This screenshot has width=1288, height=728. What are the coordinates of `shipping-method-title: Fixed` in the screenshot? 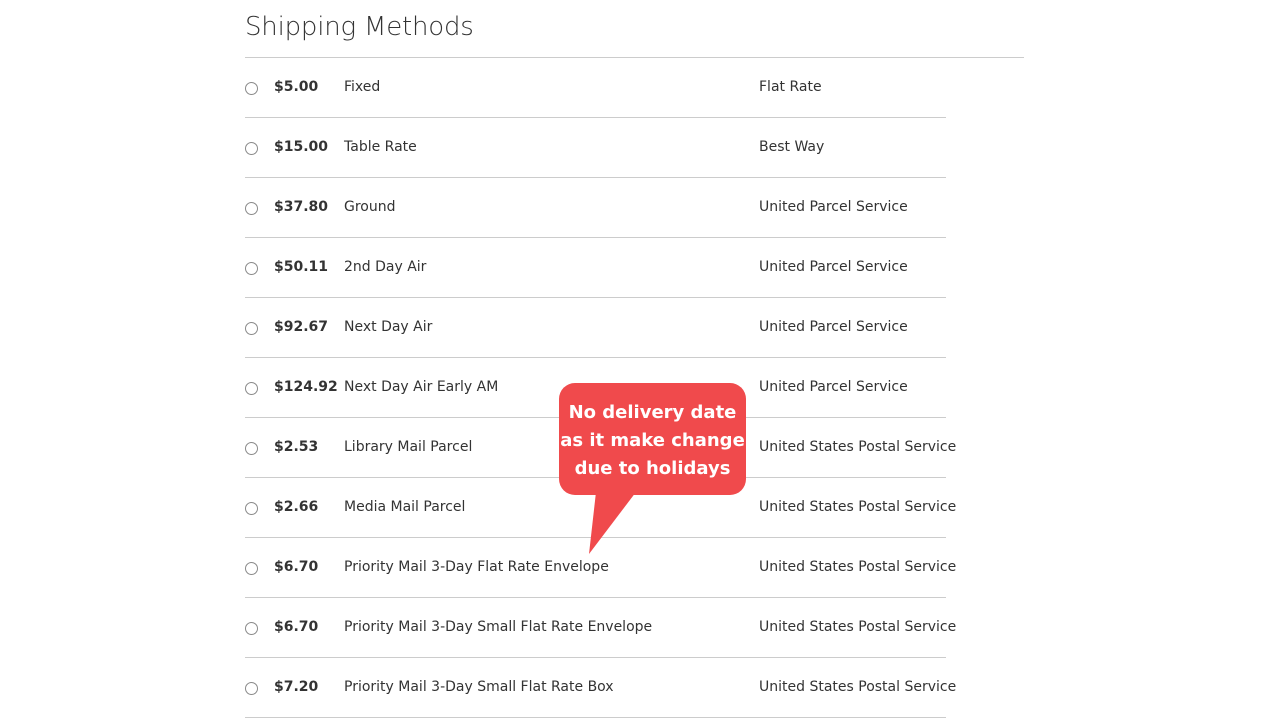 It's located at (362, 87).